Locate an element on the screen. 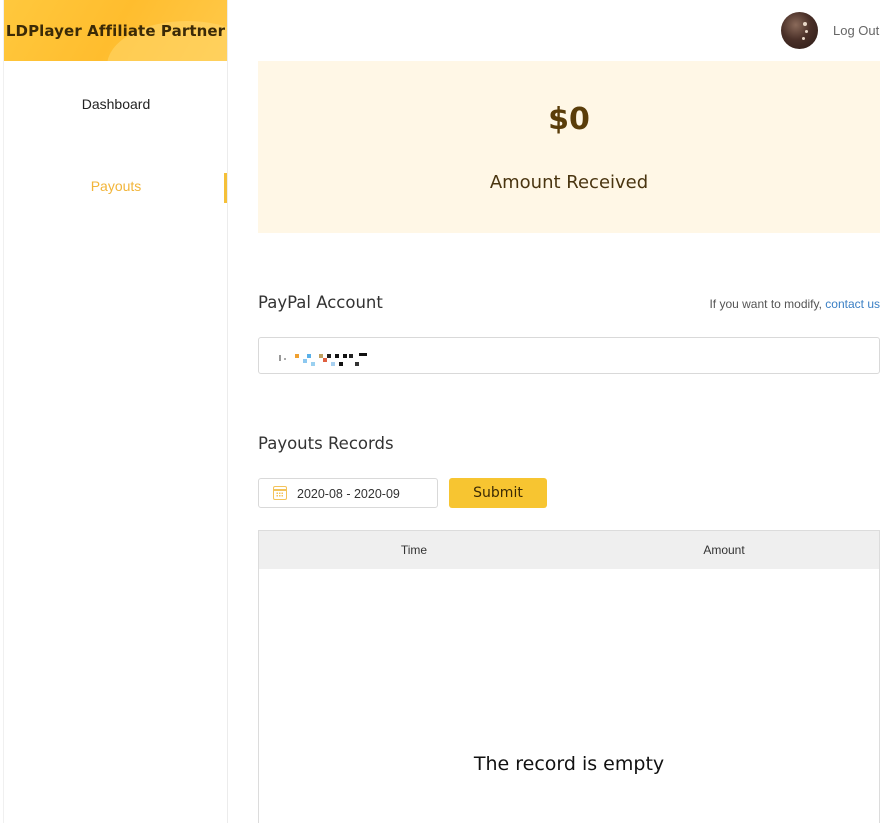 The width and height of the screenshot is (884, 823). calendar-icon is located at coordinates (280, 493).